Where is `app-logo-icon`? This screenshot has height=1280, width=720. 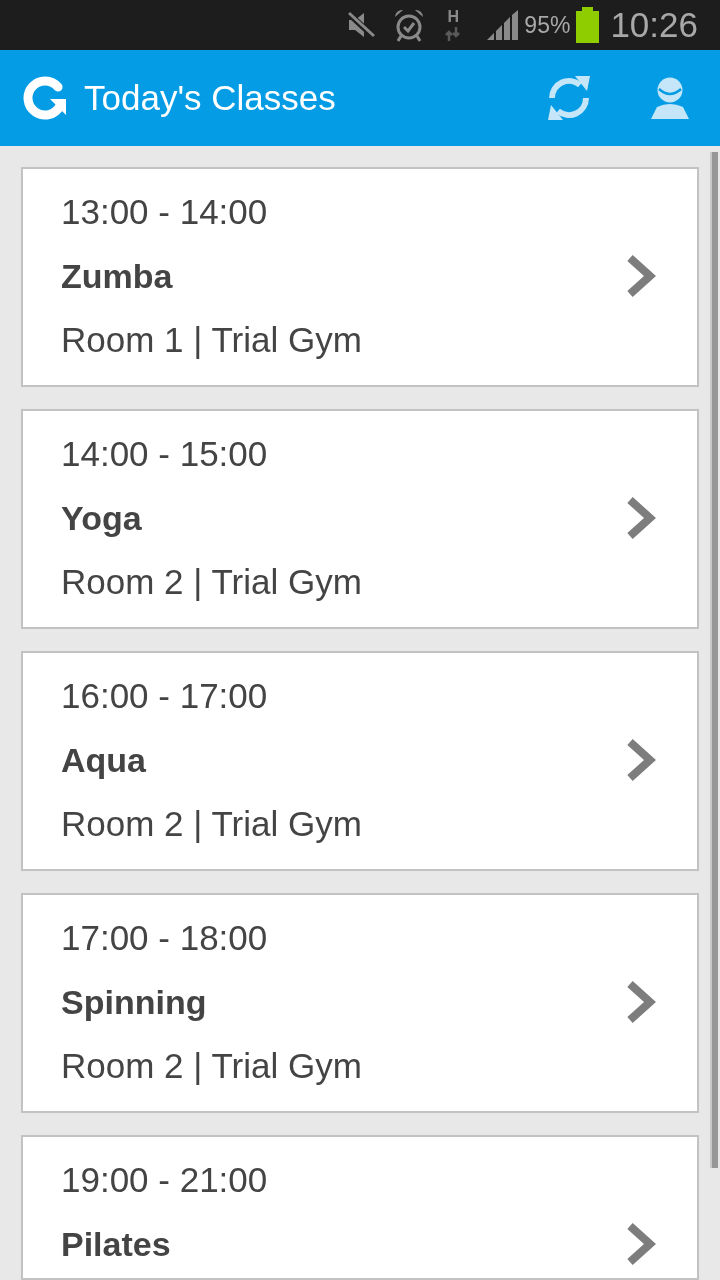 app-logo-icon is located at coordinates (44, 98).